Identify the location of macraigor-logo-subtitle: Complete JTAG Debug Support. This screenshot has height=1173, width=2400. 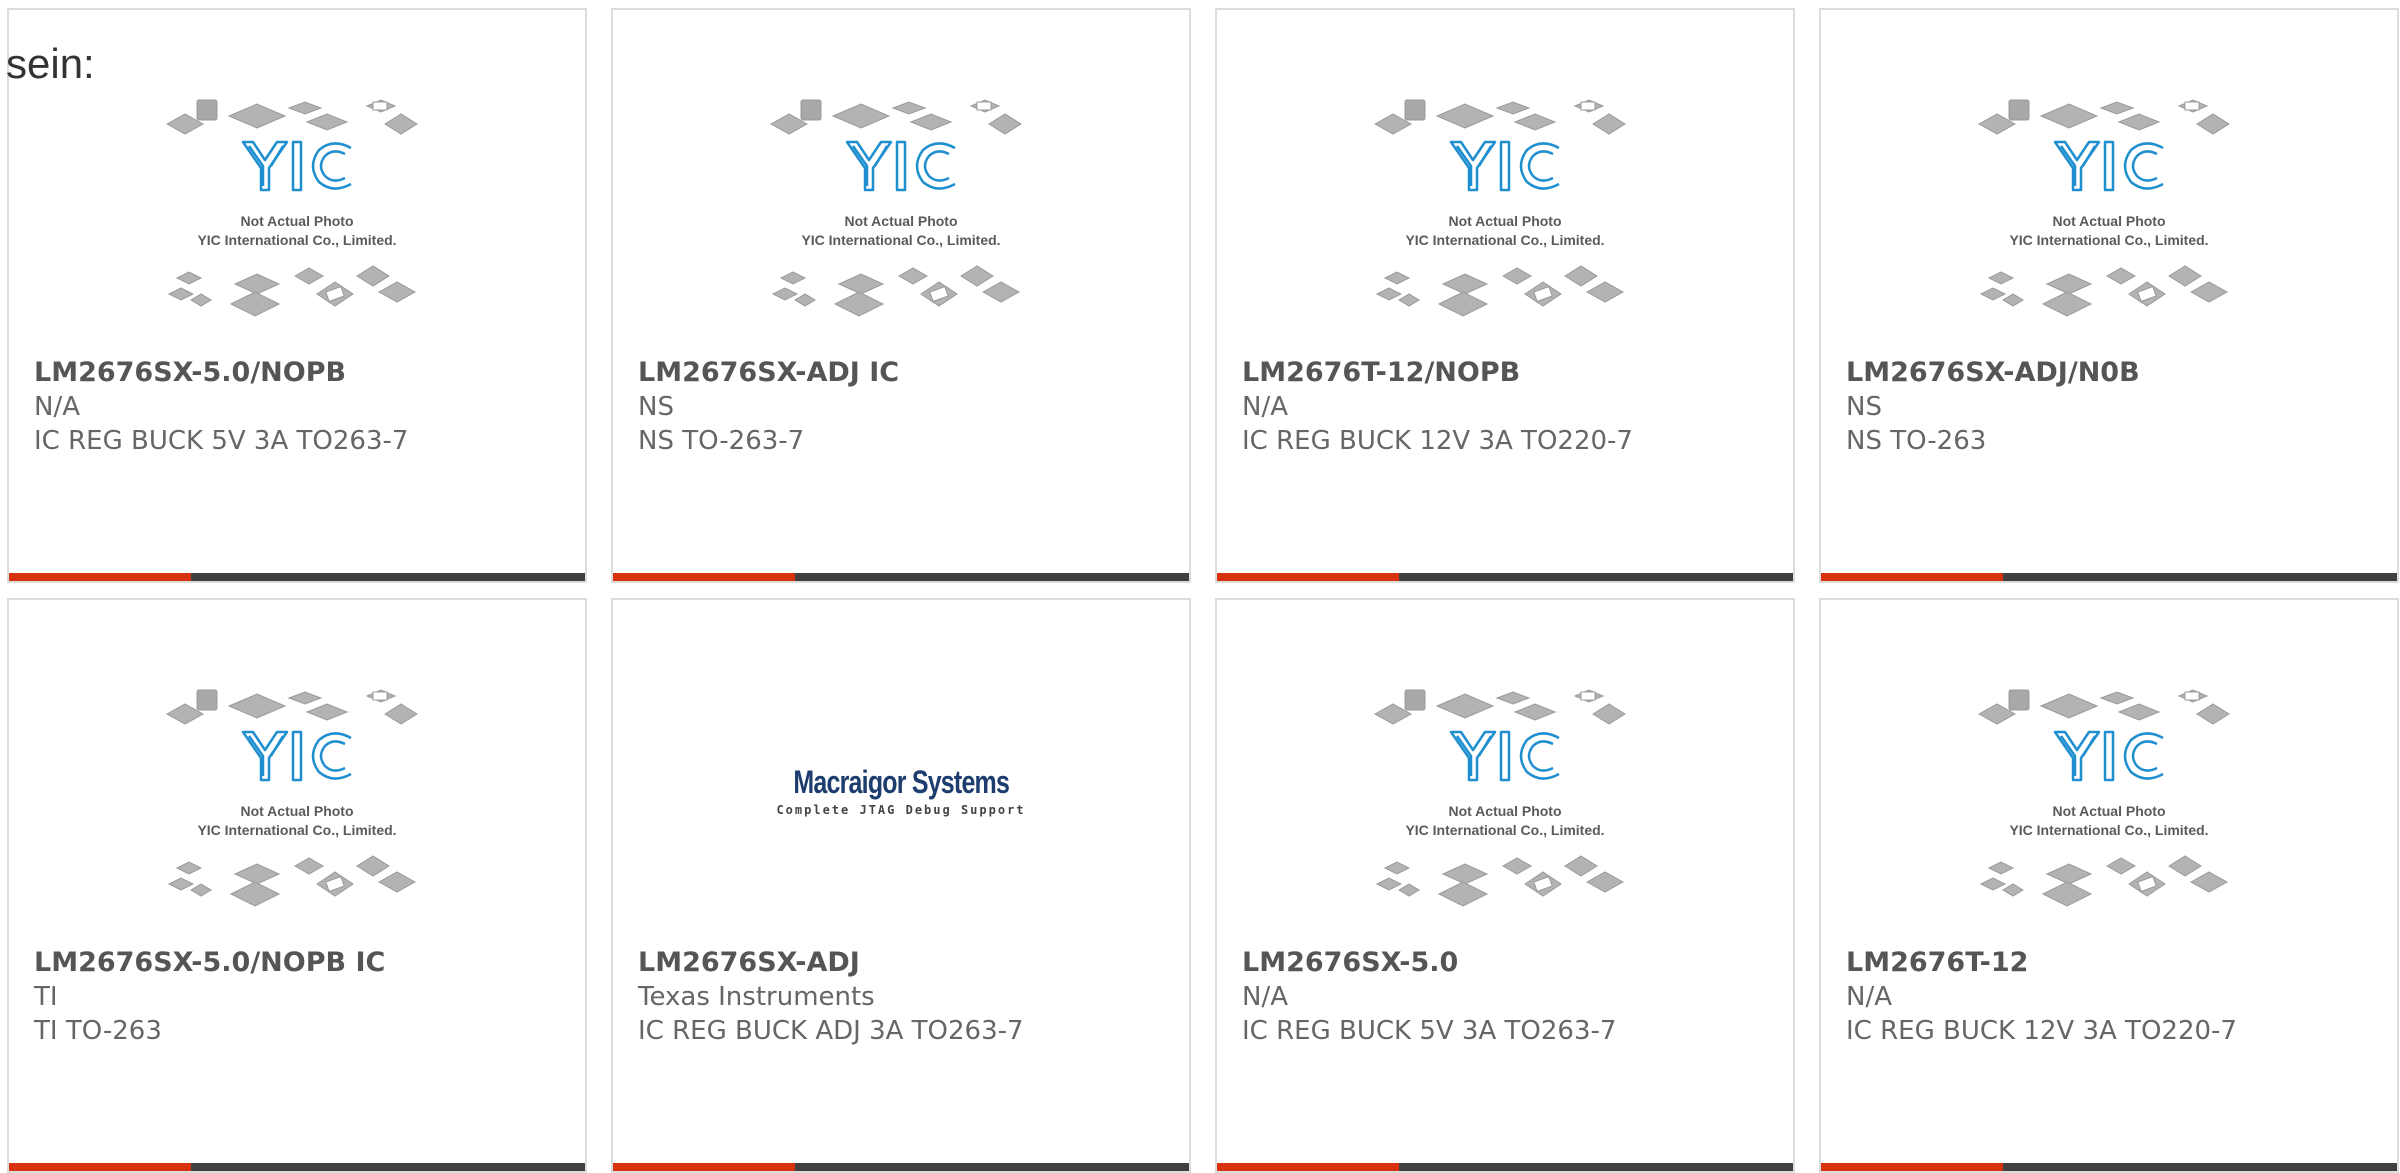
(901, 810).